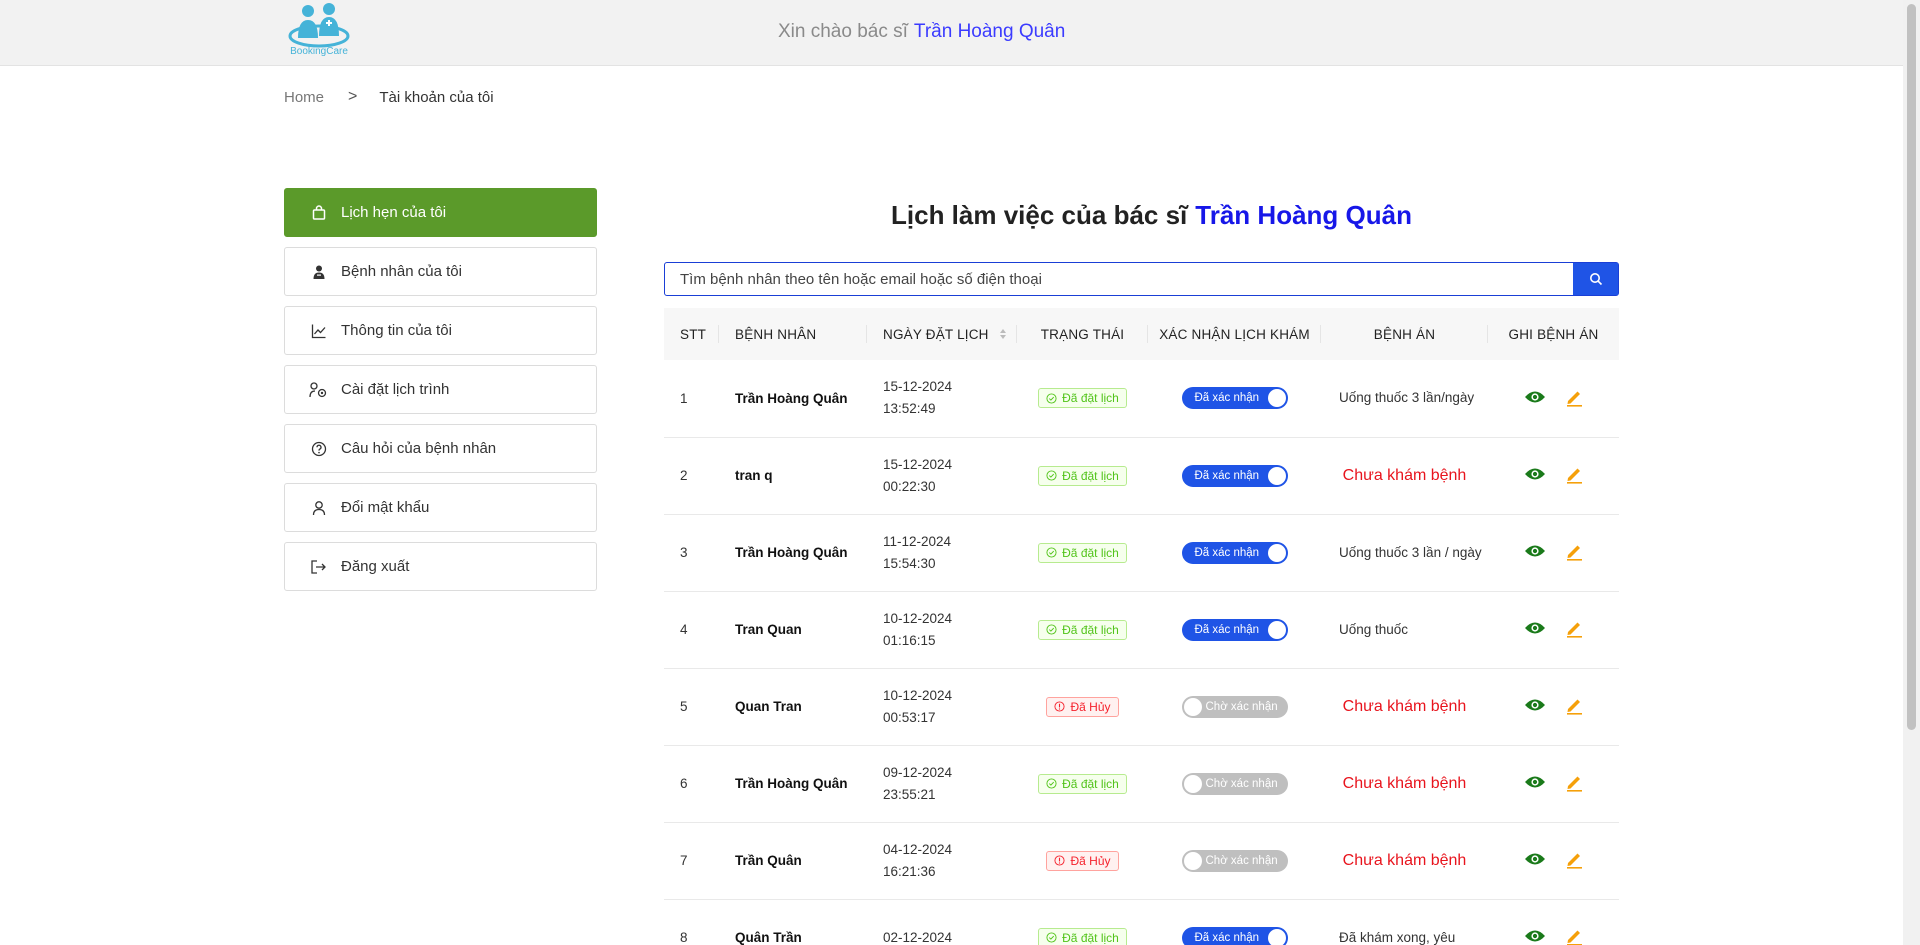  What do you see at coordinates (1911, 367) in the screenshot?
I see `scrollbar-thumb` at bounding box center [1911, 367].